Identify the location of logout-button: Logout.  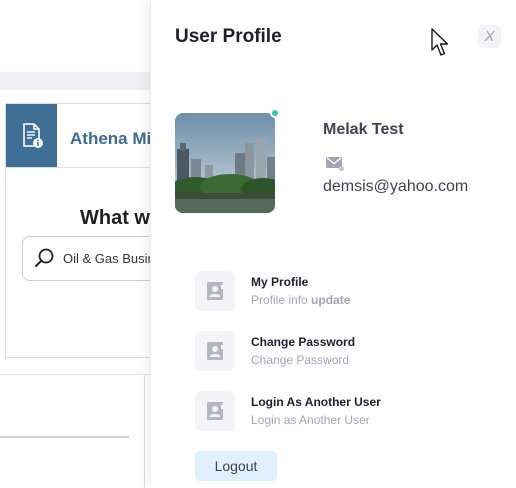
(236, 466).